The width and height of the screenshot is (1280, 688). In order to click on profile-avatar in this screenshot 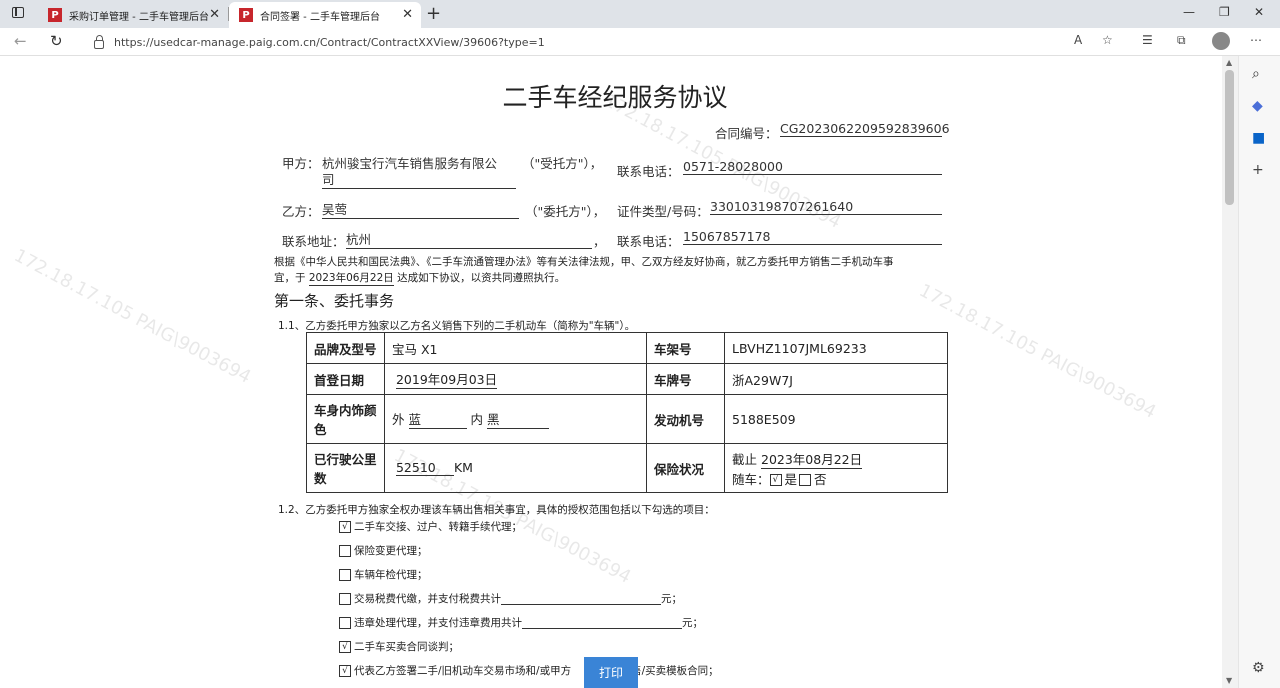, I will do `click(1221, 41)`.